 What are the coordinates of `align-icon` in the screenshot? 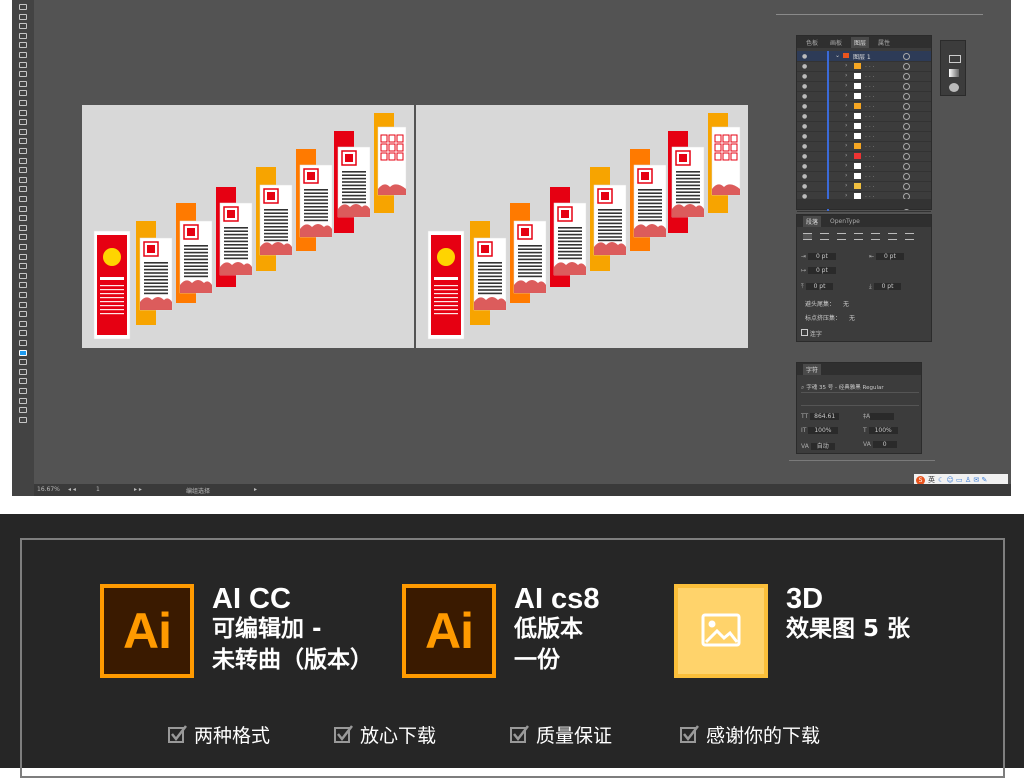 It's located at (955, 59).